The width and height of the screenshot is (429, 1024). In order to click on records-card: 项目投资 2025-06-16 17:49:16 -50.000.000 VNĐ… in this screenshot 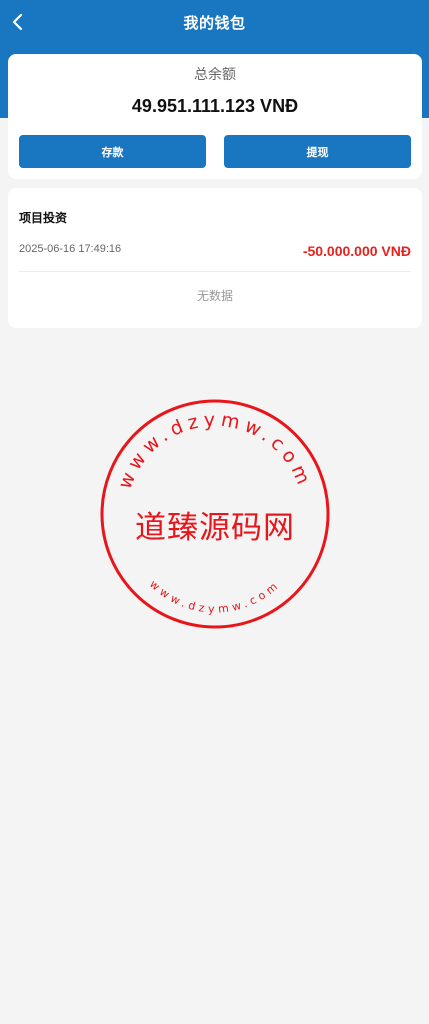, I will do `click(215, 258)`.